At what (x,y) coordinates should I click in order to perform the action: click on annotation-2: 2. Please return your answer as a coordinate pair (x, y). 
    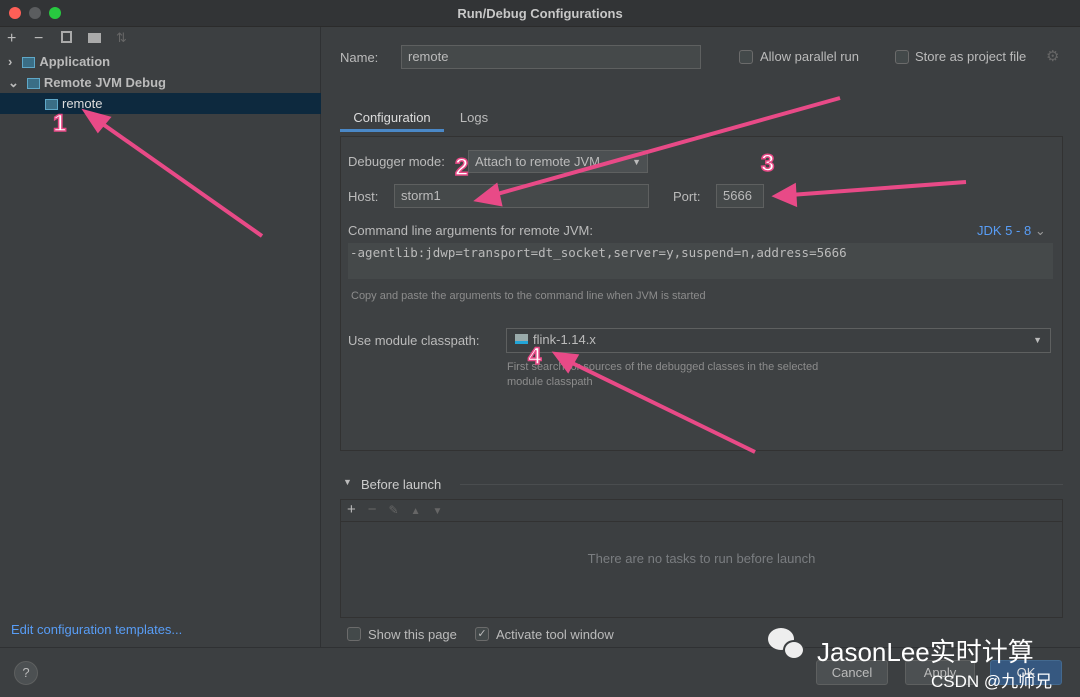
    Looking at the image, I should click on (461, 167).